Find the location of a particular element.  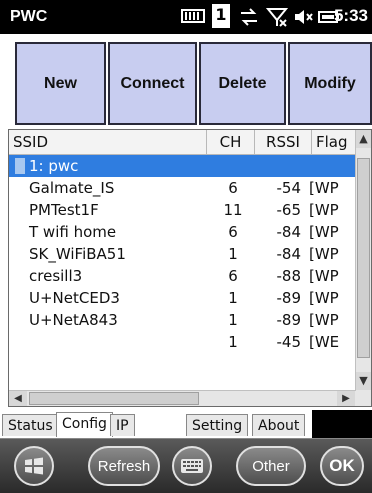

horizontal-scrollbar: ◀ ▶ is located at coordinates (182, 398).